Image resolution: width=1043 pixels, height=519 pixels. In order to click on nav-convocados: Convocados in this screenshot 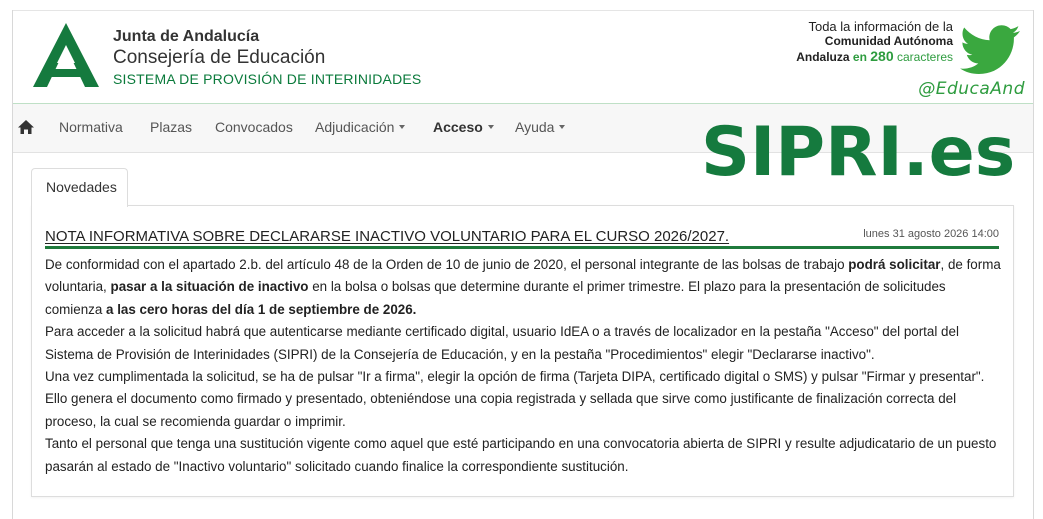, I will do `click(254, 127)`.